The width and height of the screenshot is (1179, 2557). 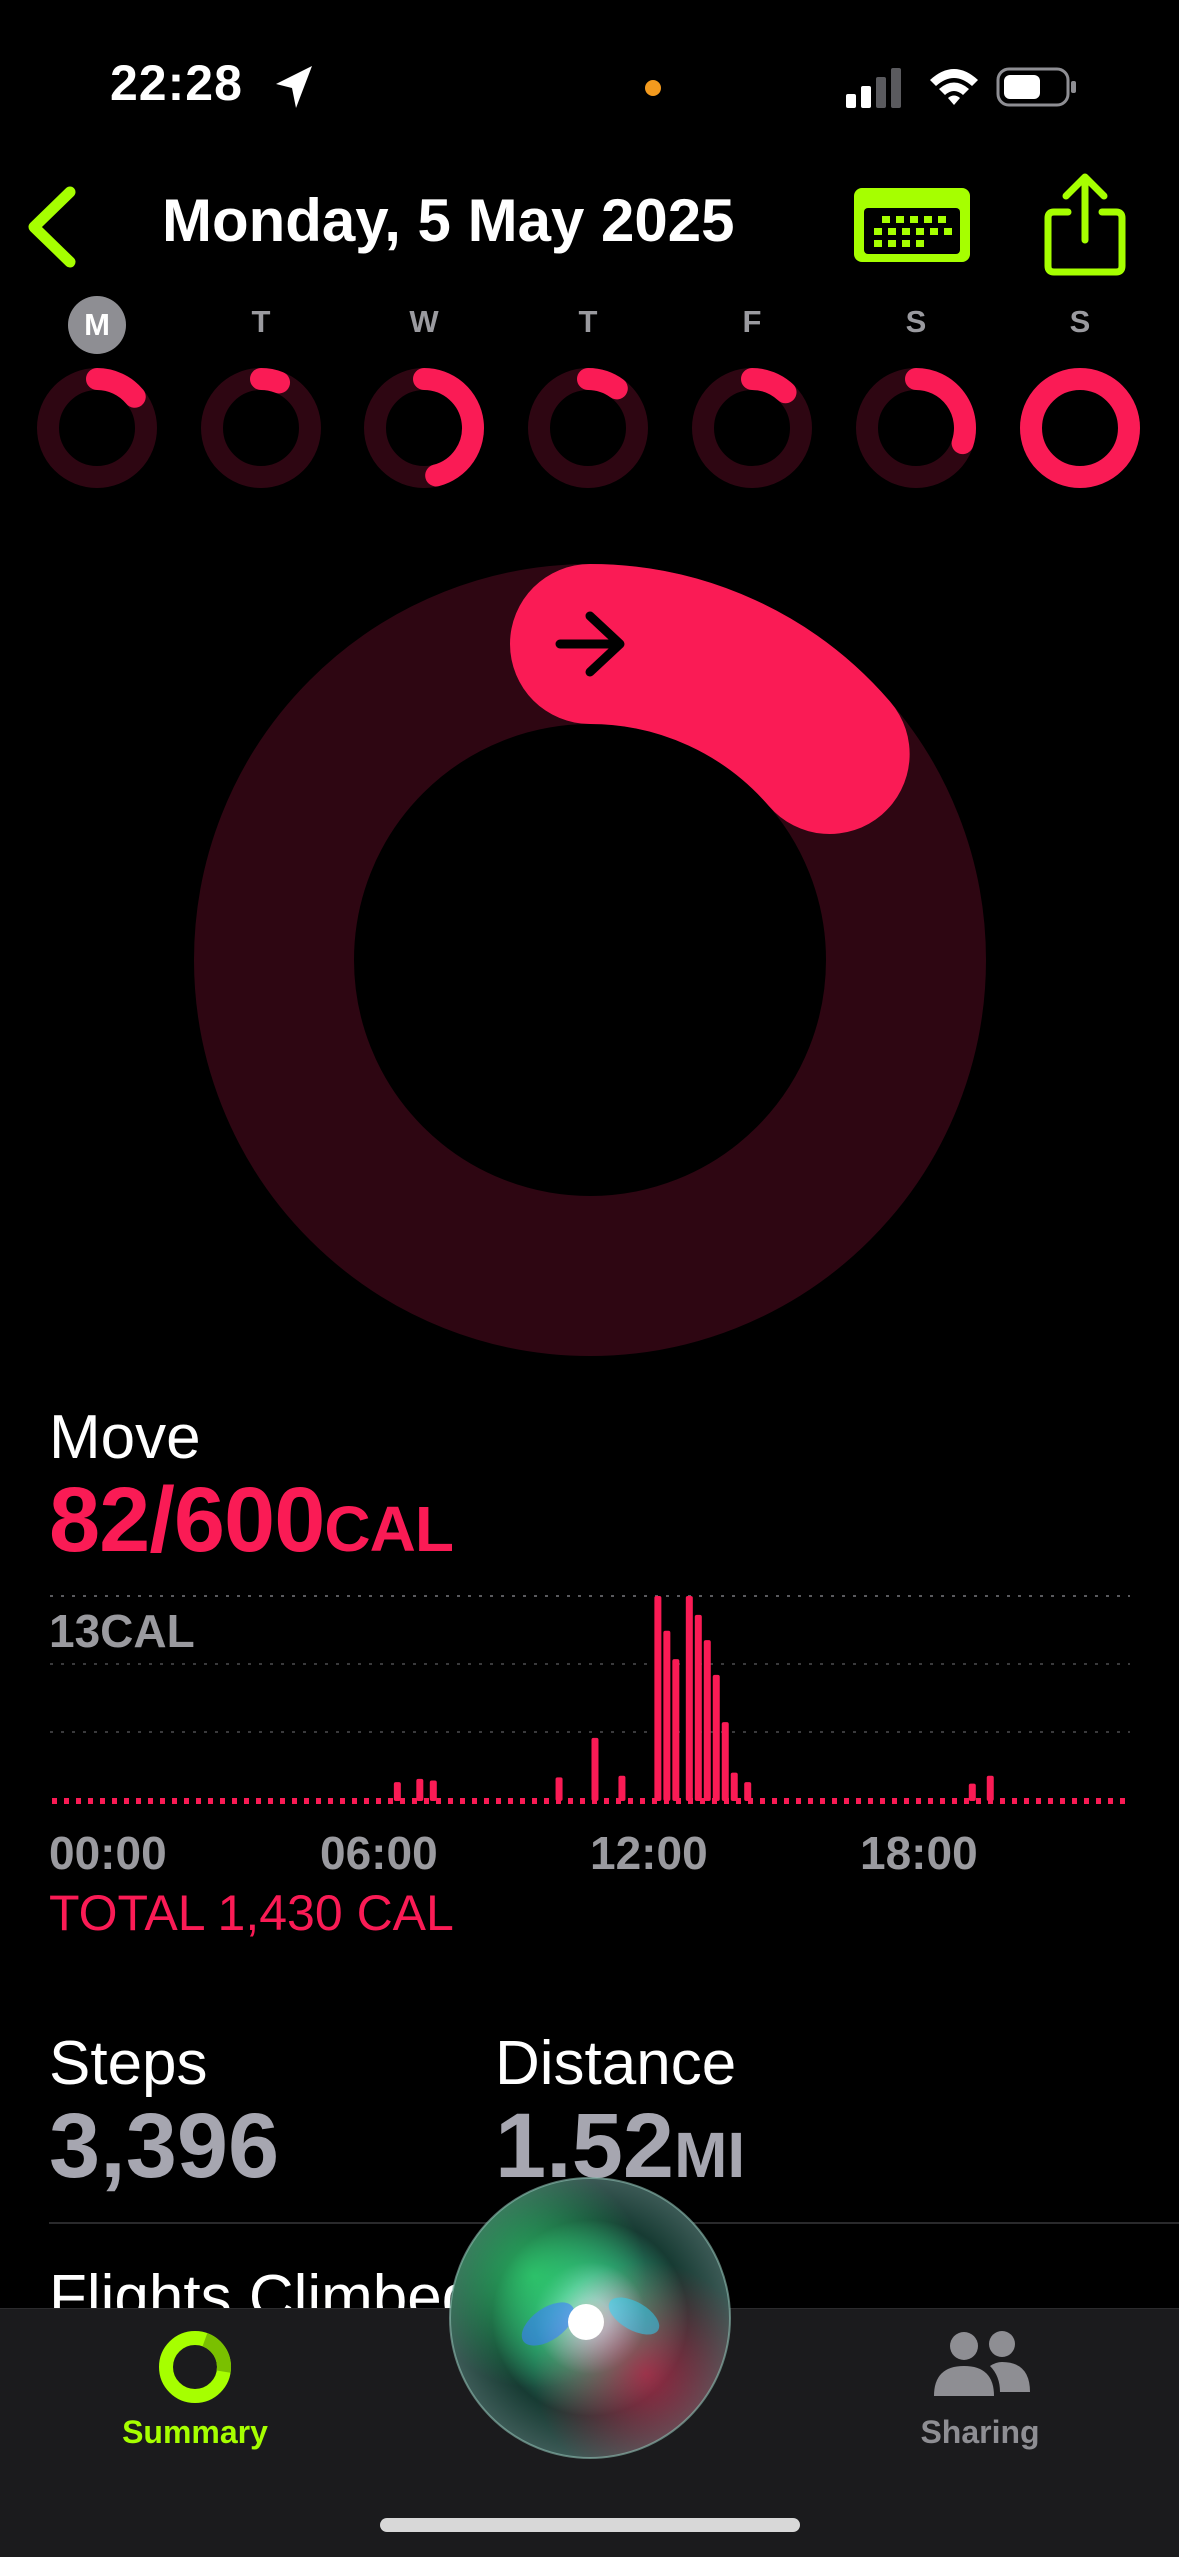 I want to click on week-activity-rings, so click(x=589, y=430).